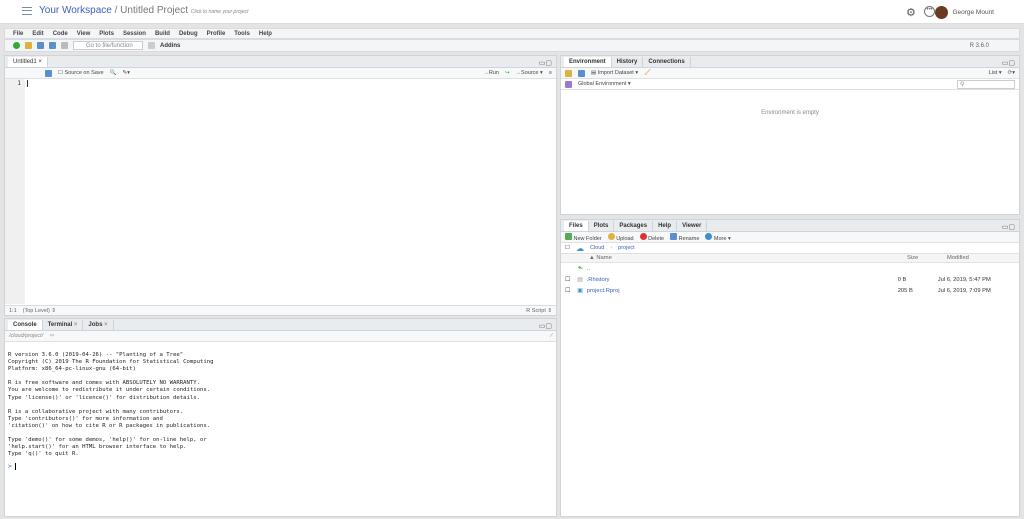 Image resolution: width=1024 pixels, height=519 pixels. I want to click on tab-viewer: Viewer, so click(692, 226).